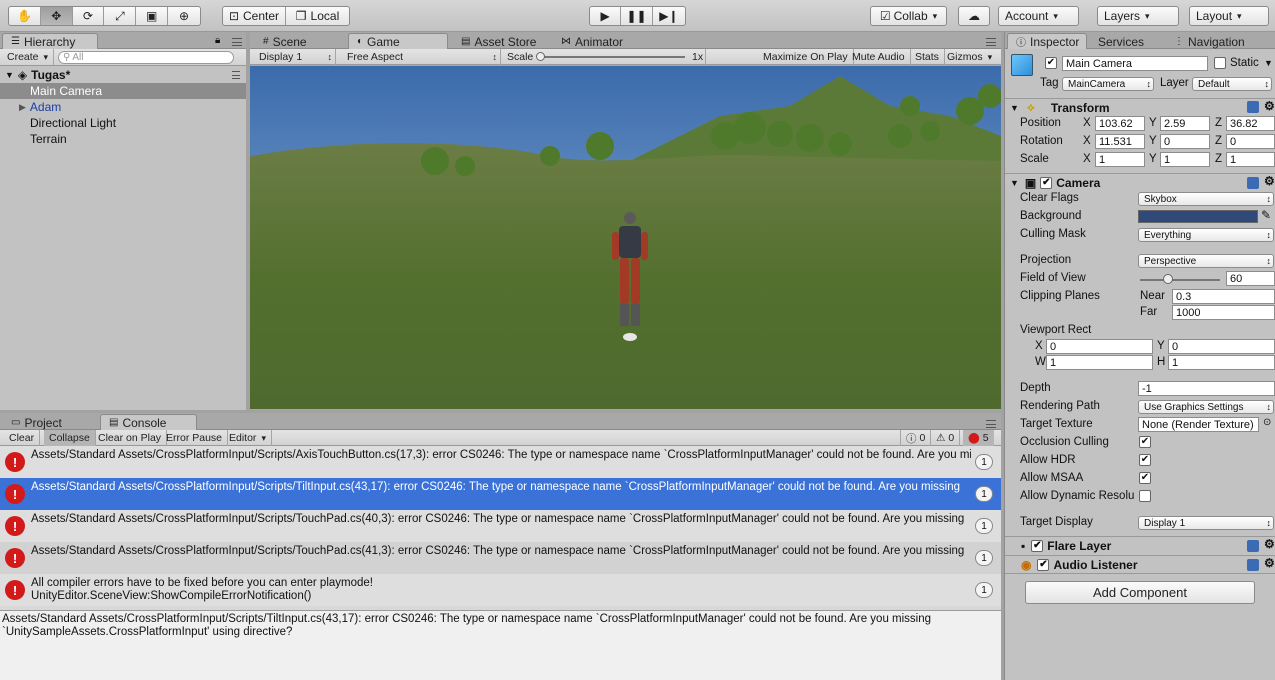 The height and width of the screenshot is (680, 1275). What do you see at coordinates (152, 16) in the screenshot?
I see `rect-tool-icon: ▣` at bounding box center [152, 16].